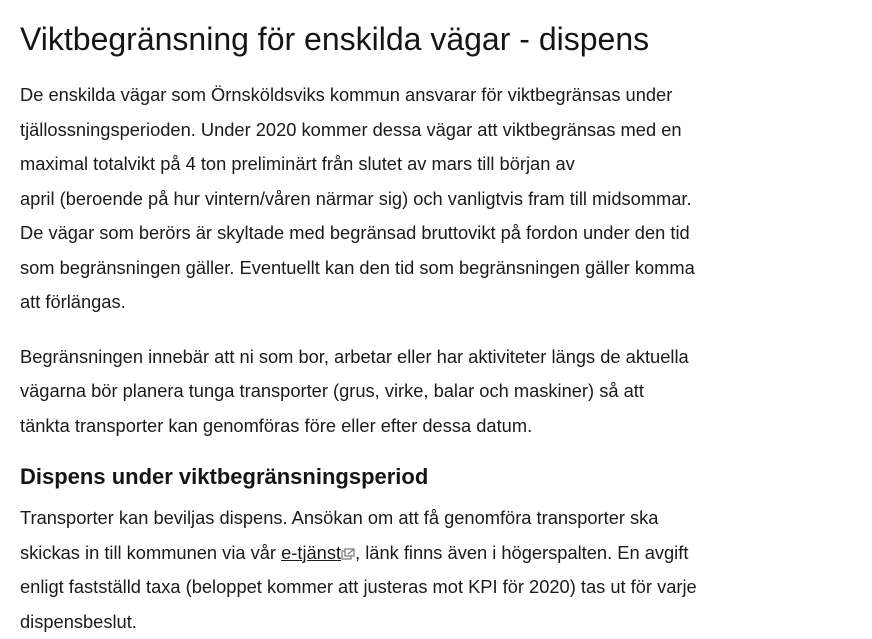 The height and width of the screenshot is (639, 872). I want to click on e-service-link: e-tjänst, so click(318, 552).